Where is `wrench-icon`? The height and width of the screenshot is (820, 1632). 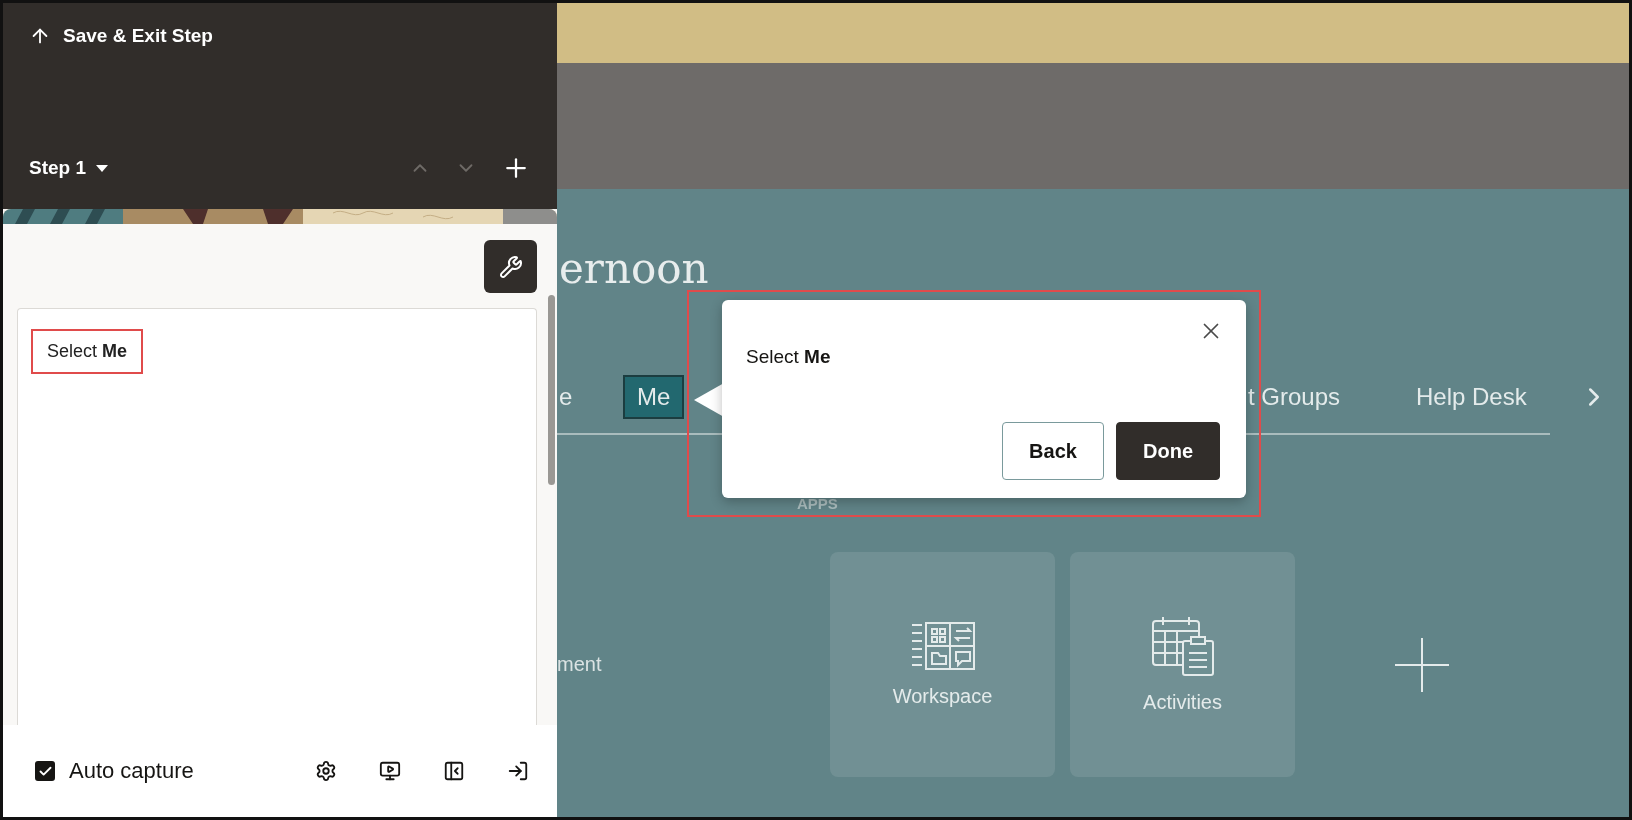
wrench-icon is located at coordinates (510, 266).